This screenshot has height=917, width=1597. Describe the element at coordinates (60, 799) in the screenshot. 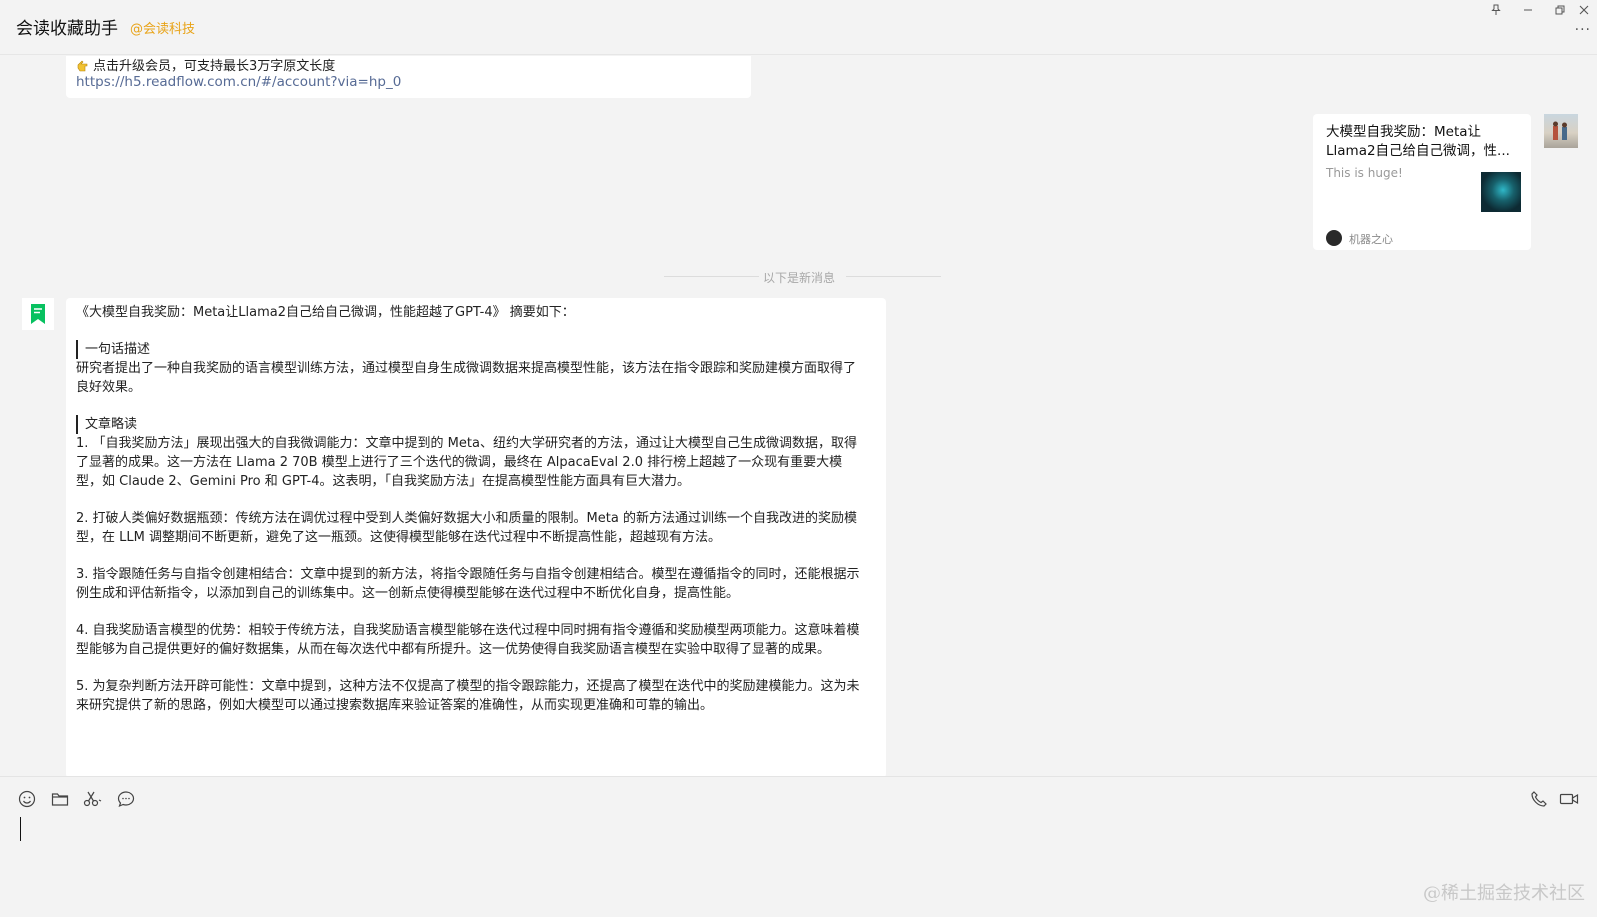

I see `folder-icon` at that location.